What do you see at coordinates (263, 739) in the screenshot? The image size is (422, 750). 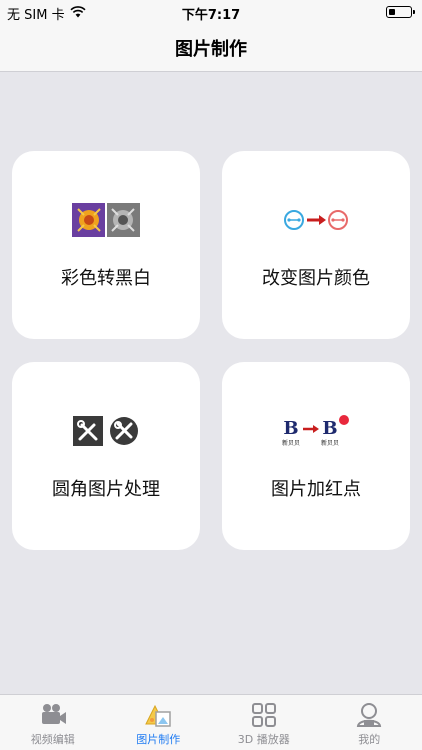 I see `tab-label: 3D 播放器` at bounding box center [263, 739].